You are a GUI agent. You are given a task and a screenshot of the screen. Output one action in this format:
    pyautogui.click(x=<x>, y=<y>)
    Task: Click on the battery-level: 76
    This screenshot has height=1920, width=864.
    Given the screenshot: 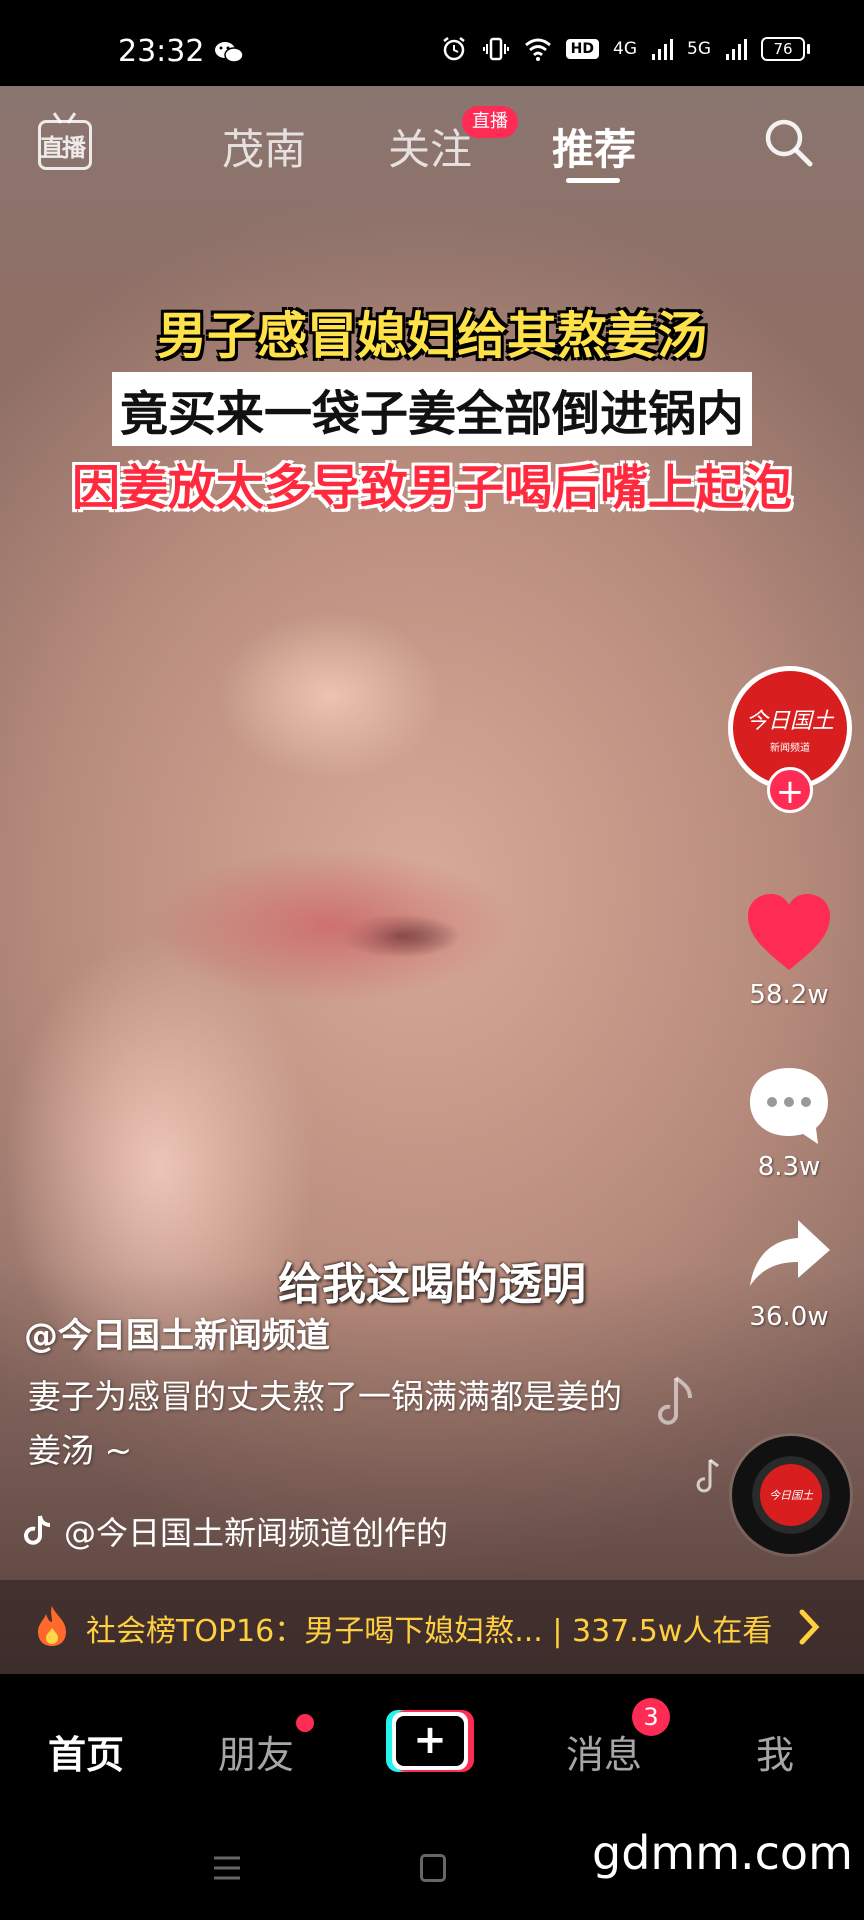 What is the action you would take?
    pyautogui.click(x=783, y=49)
    